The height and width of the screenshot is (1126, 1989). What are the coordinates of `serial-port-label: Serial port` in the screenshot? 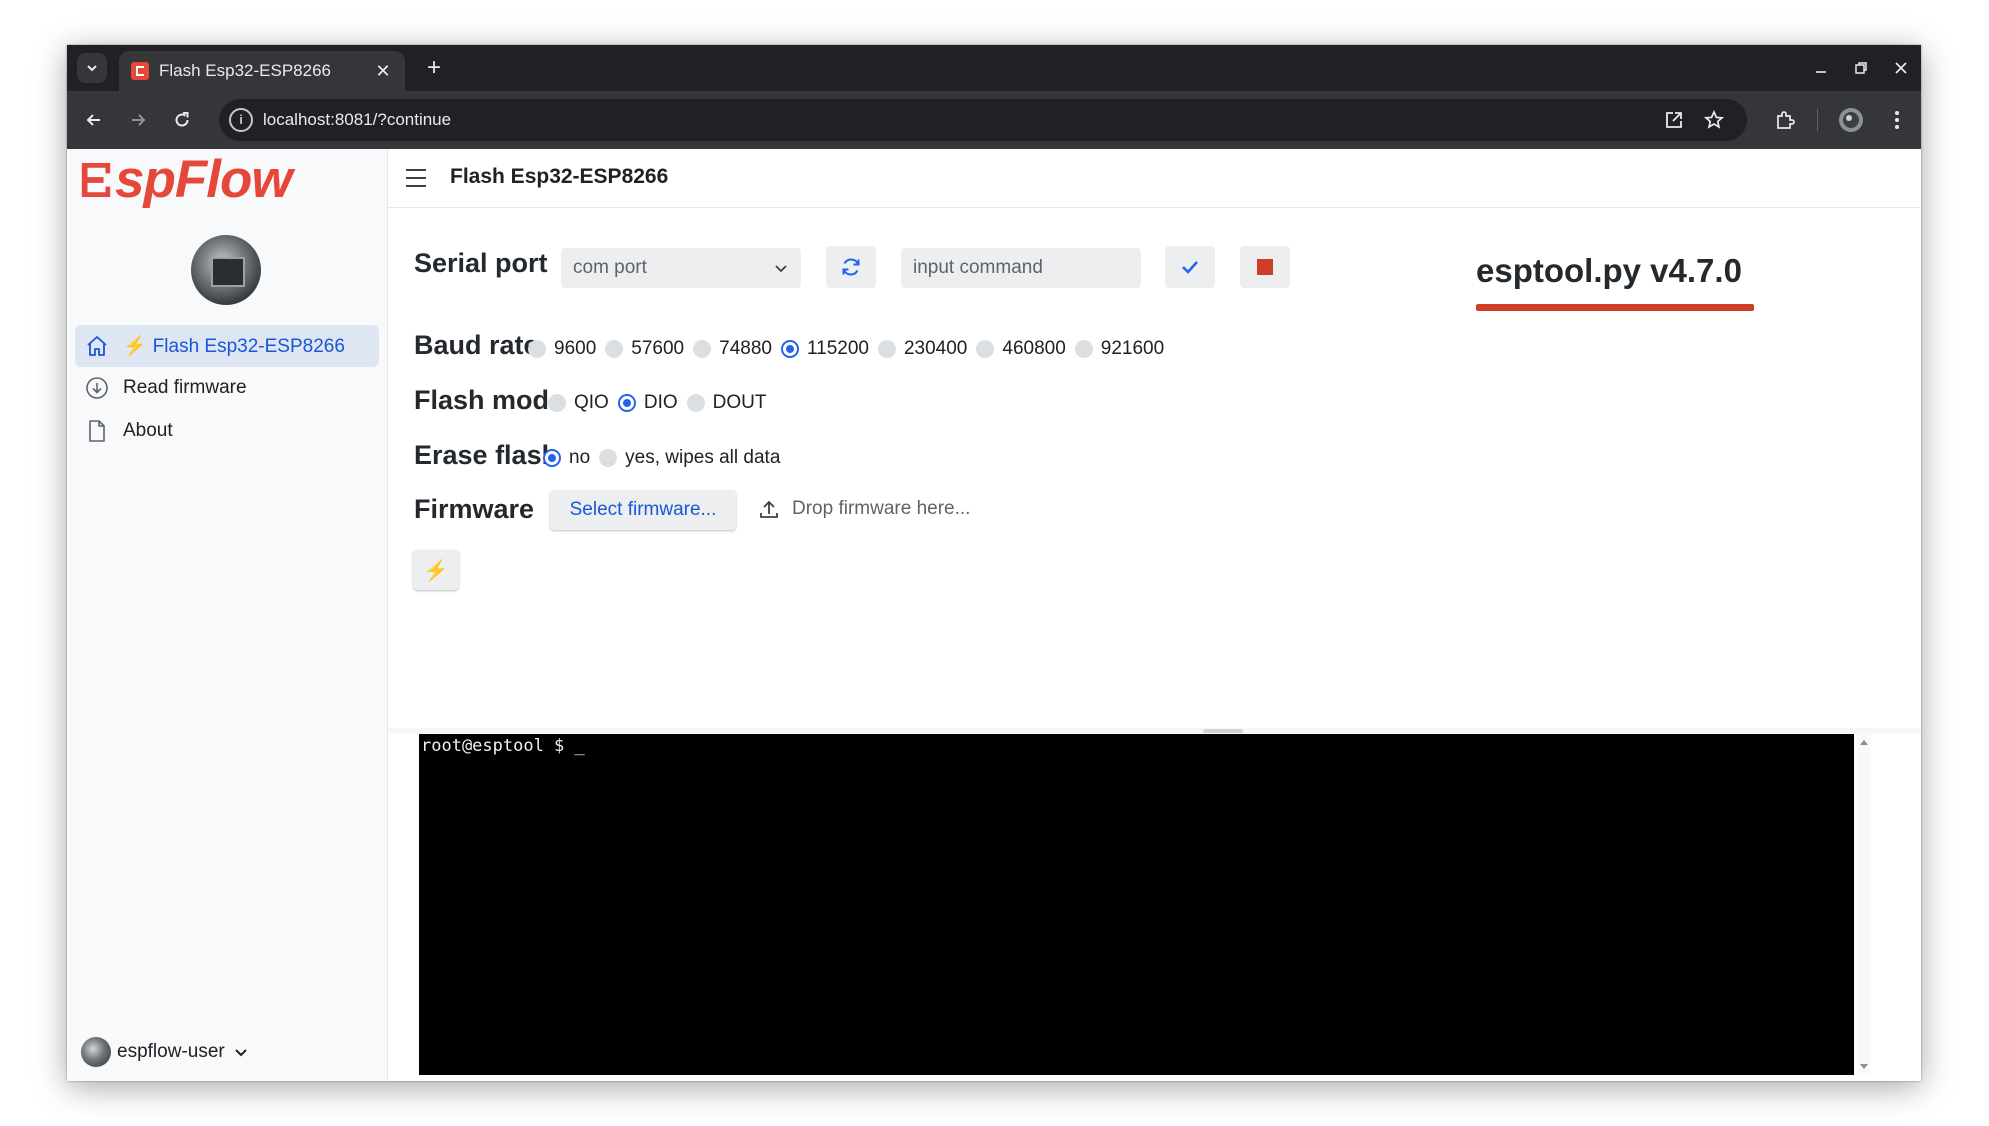 It's located at (481, 263).